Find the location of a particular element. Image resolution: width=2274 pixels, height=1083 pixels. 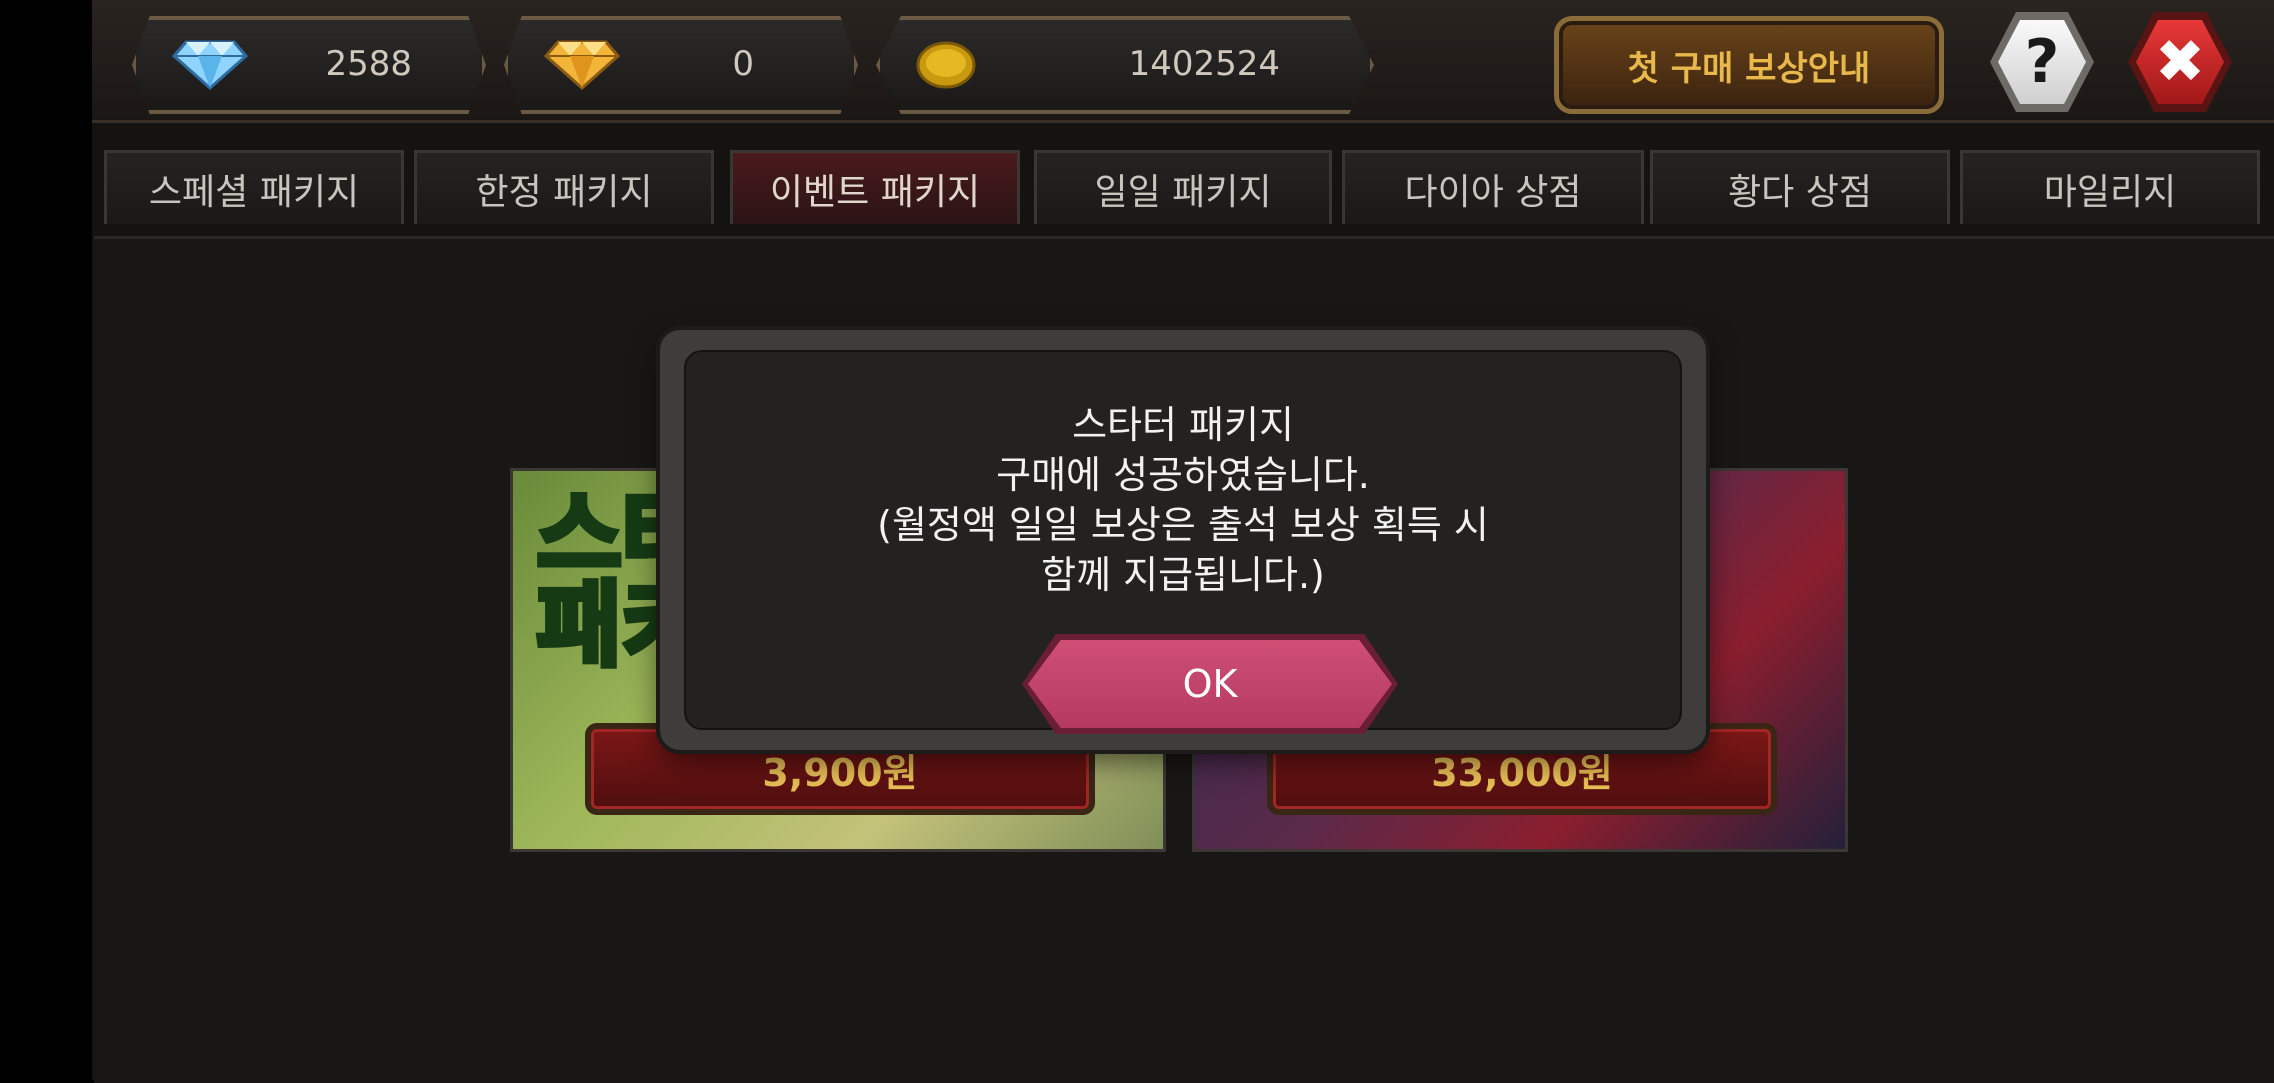

blue-diamond-icon is located at coordinates (210, 65).